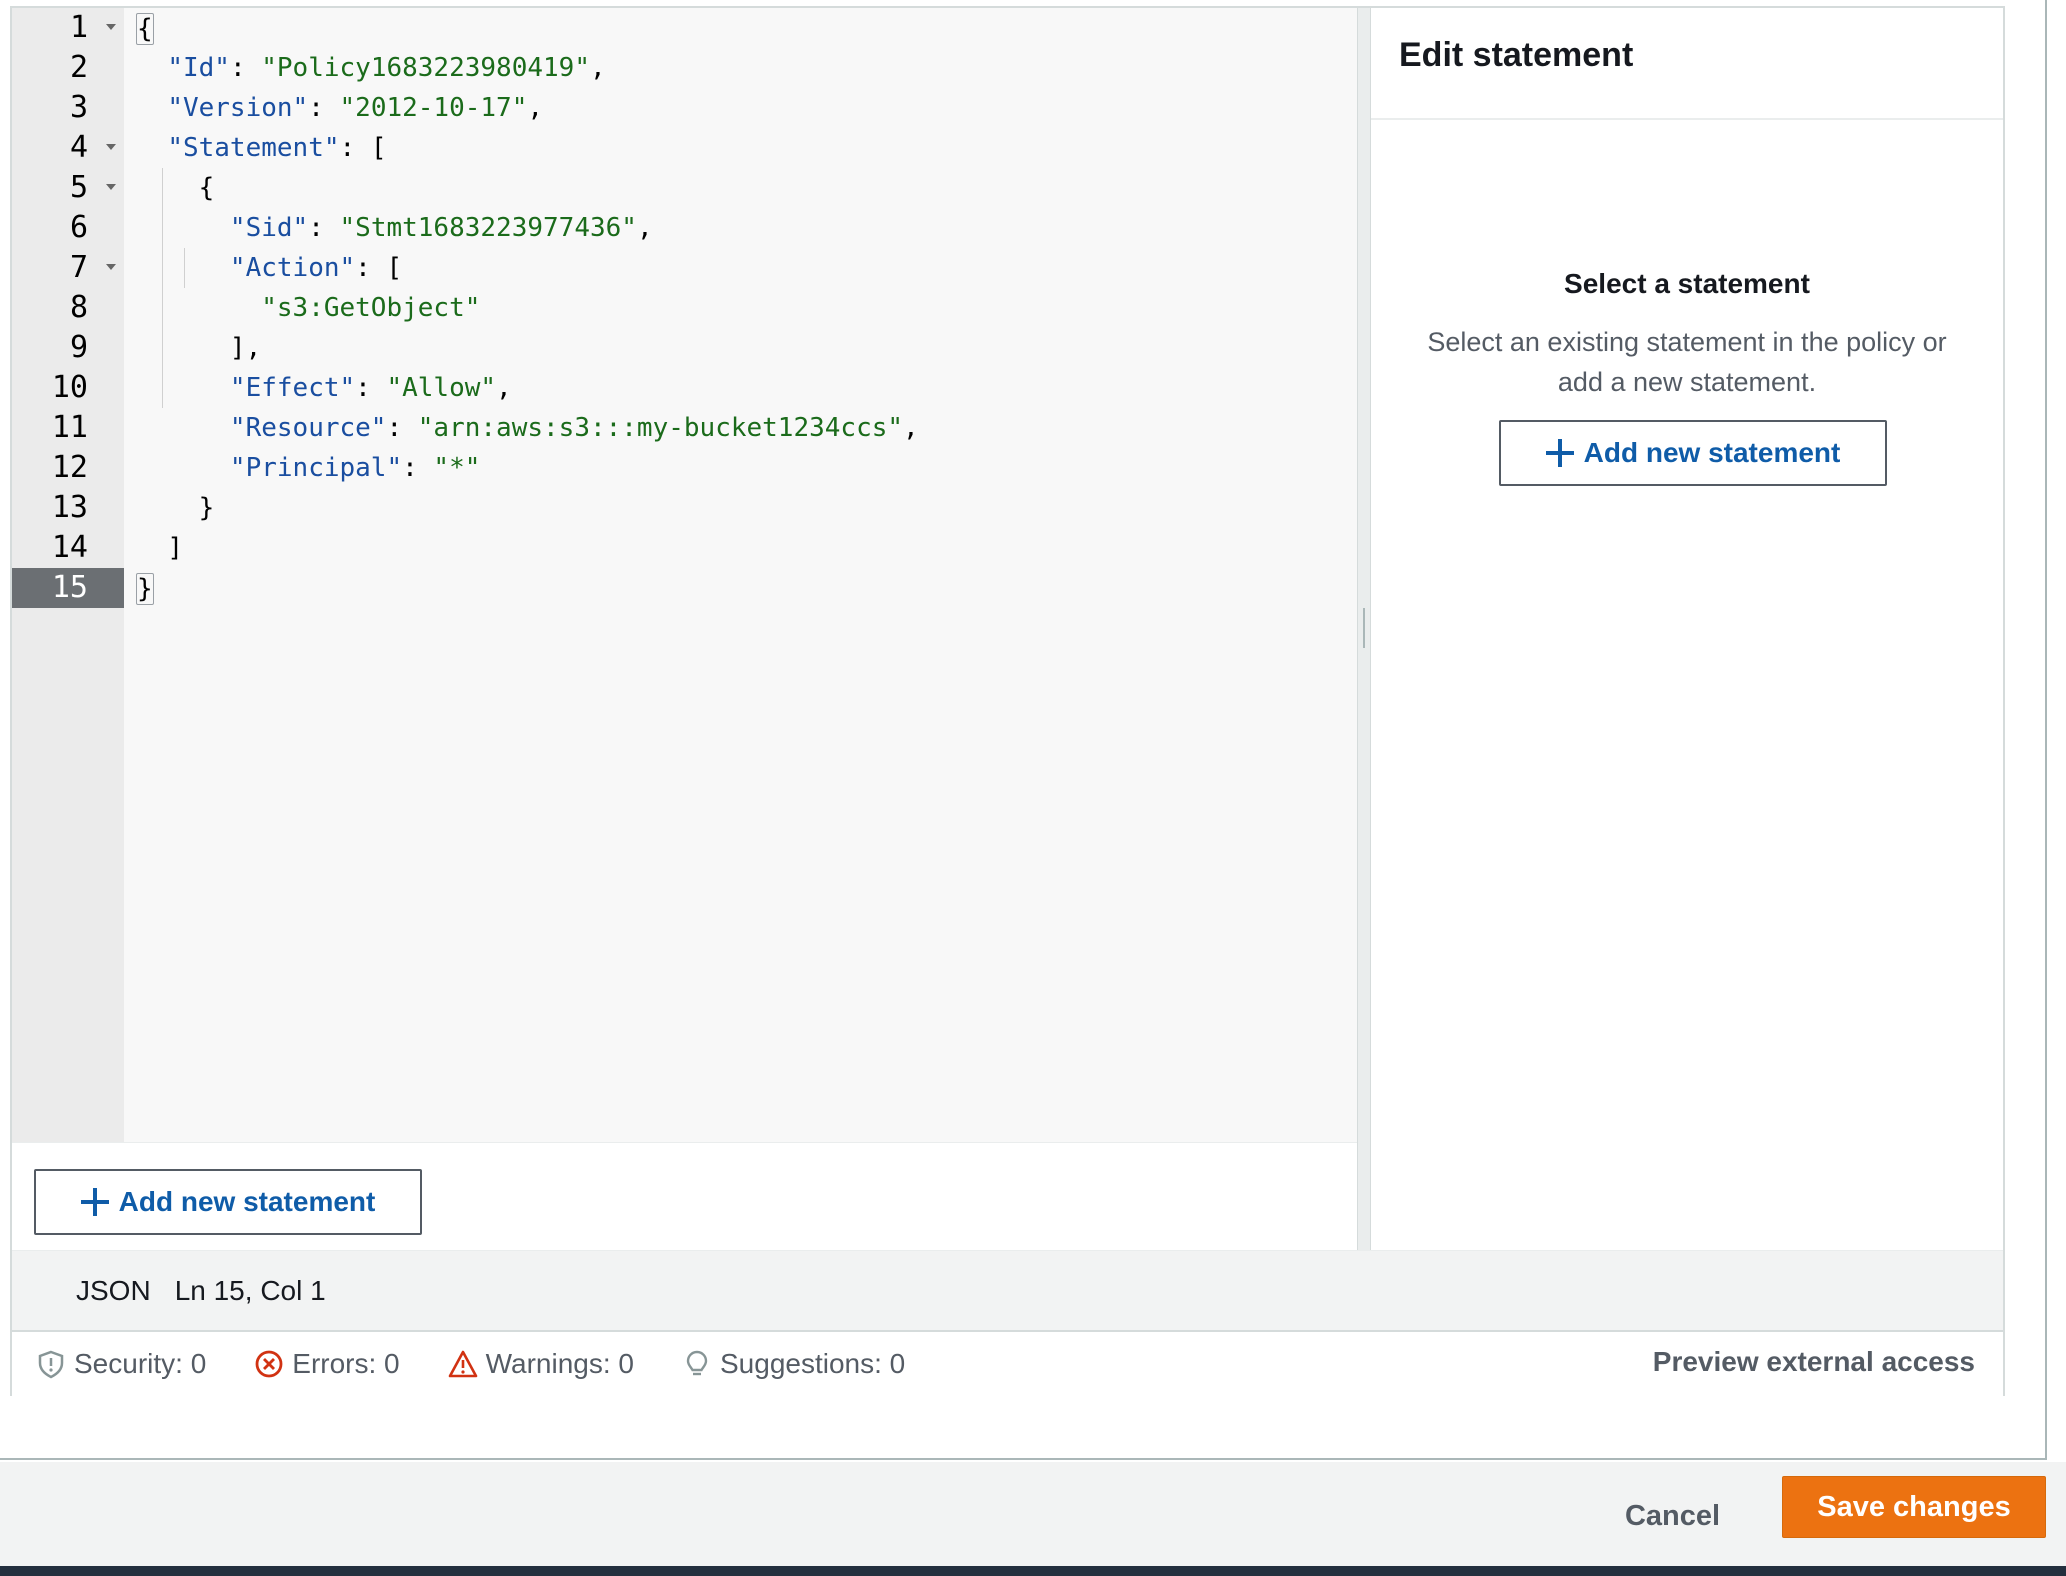 The height and width of the screenshot is (1576, 2066). I want to click on editor-status-bar: JSON Ln 15, Col 1, so click(1007, 1290).